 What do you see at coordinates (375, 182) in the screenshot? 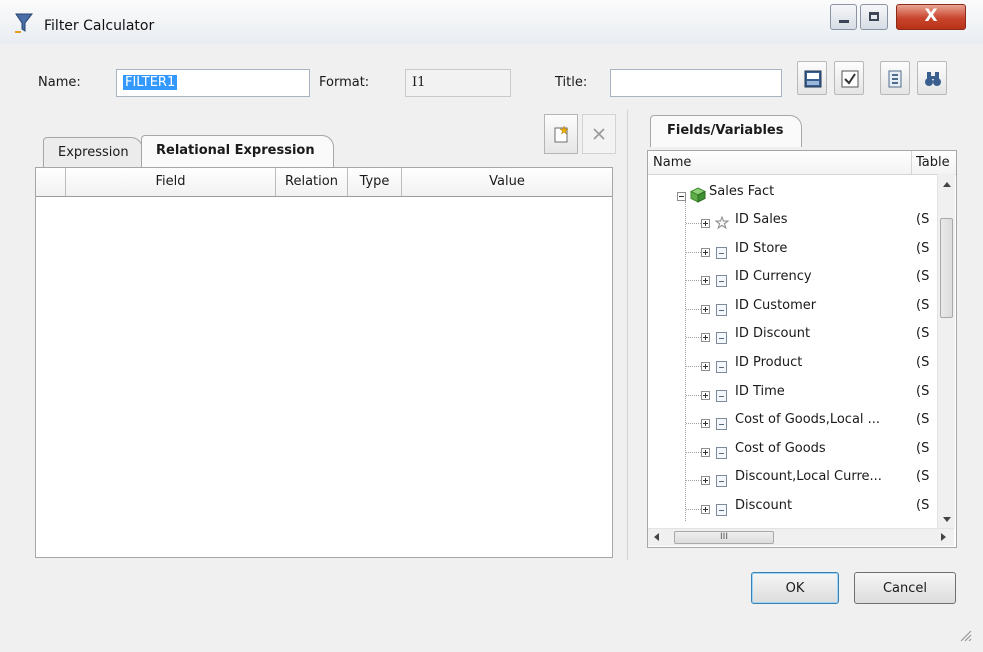
I see `column-header-type: Type` at bounding box center [375, 182].